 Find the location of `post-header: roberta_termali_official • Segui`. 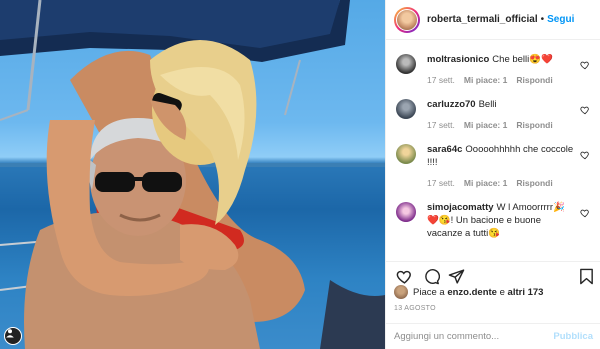

post-header: roberta_termali_official • Segui is located at coordinates (493, 20).